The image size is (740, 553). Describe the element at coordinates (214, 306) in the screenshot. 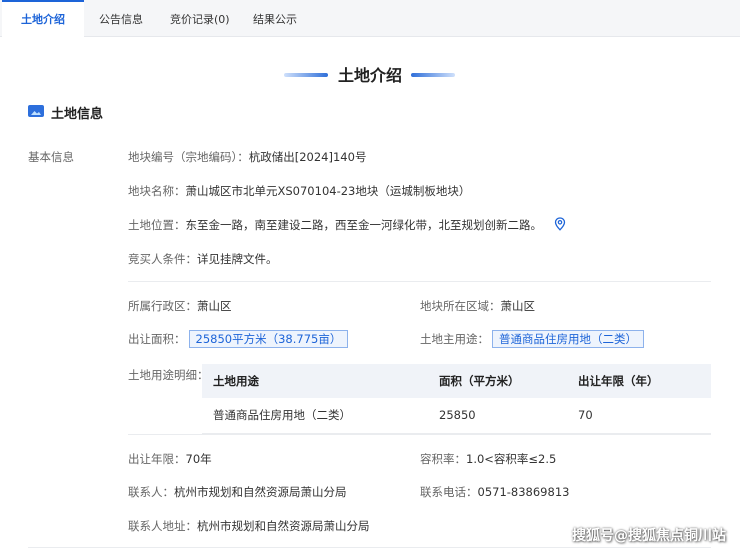

I see `district-value: 萧山区` at that location.